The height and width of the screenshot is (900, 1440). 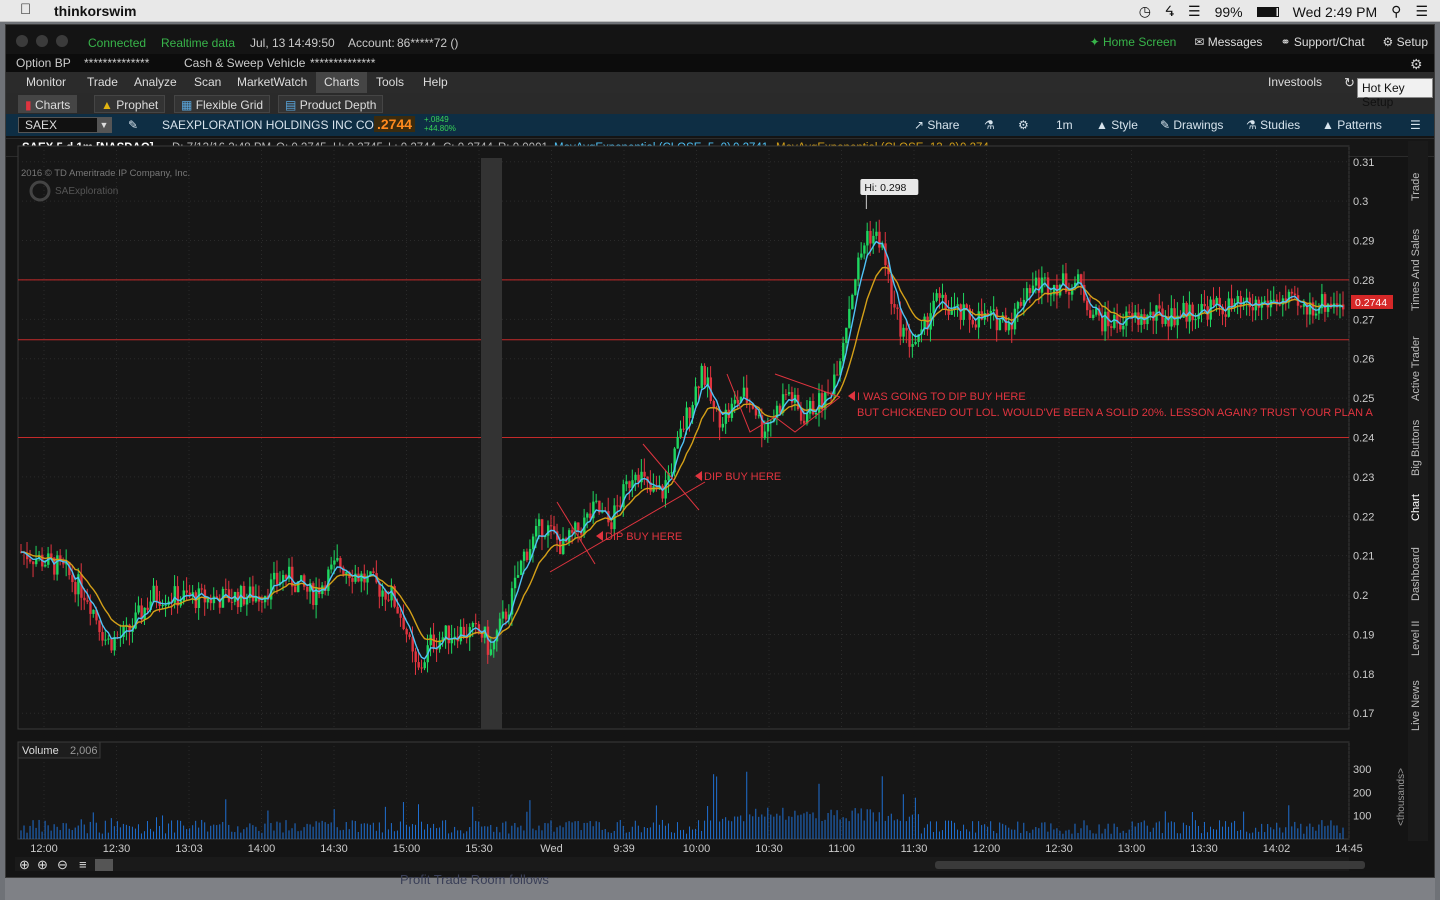 What do you see at coordinates (1150, 865) in the screenshot?
I see `horizontal-scrollbar` at bounding box center [1150, 865].